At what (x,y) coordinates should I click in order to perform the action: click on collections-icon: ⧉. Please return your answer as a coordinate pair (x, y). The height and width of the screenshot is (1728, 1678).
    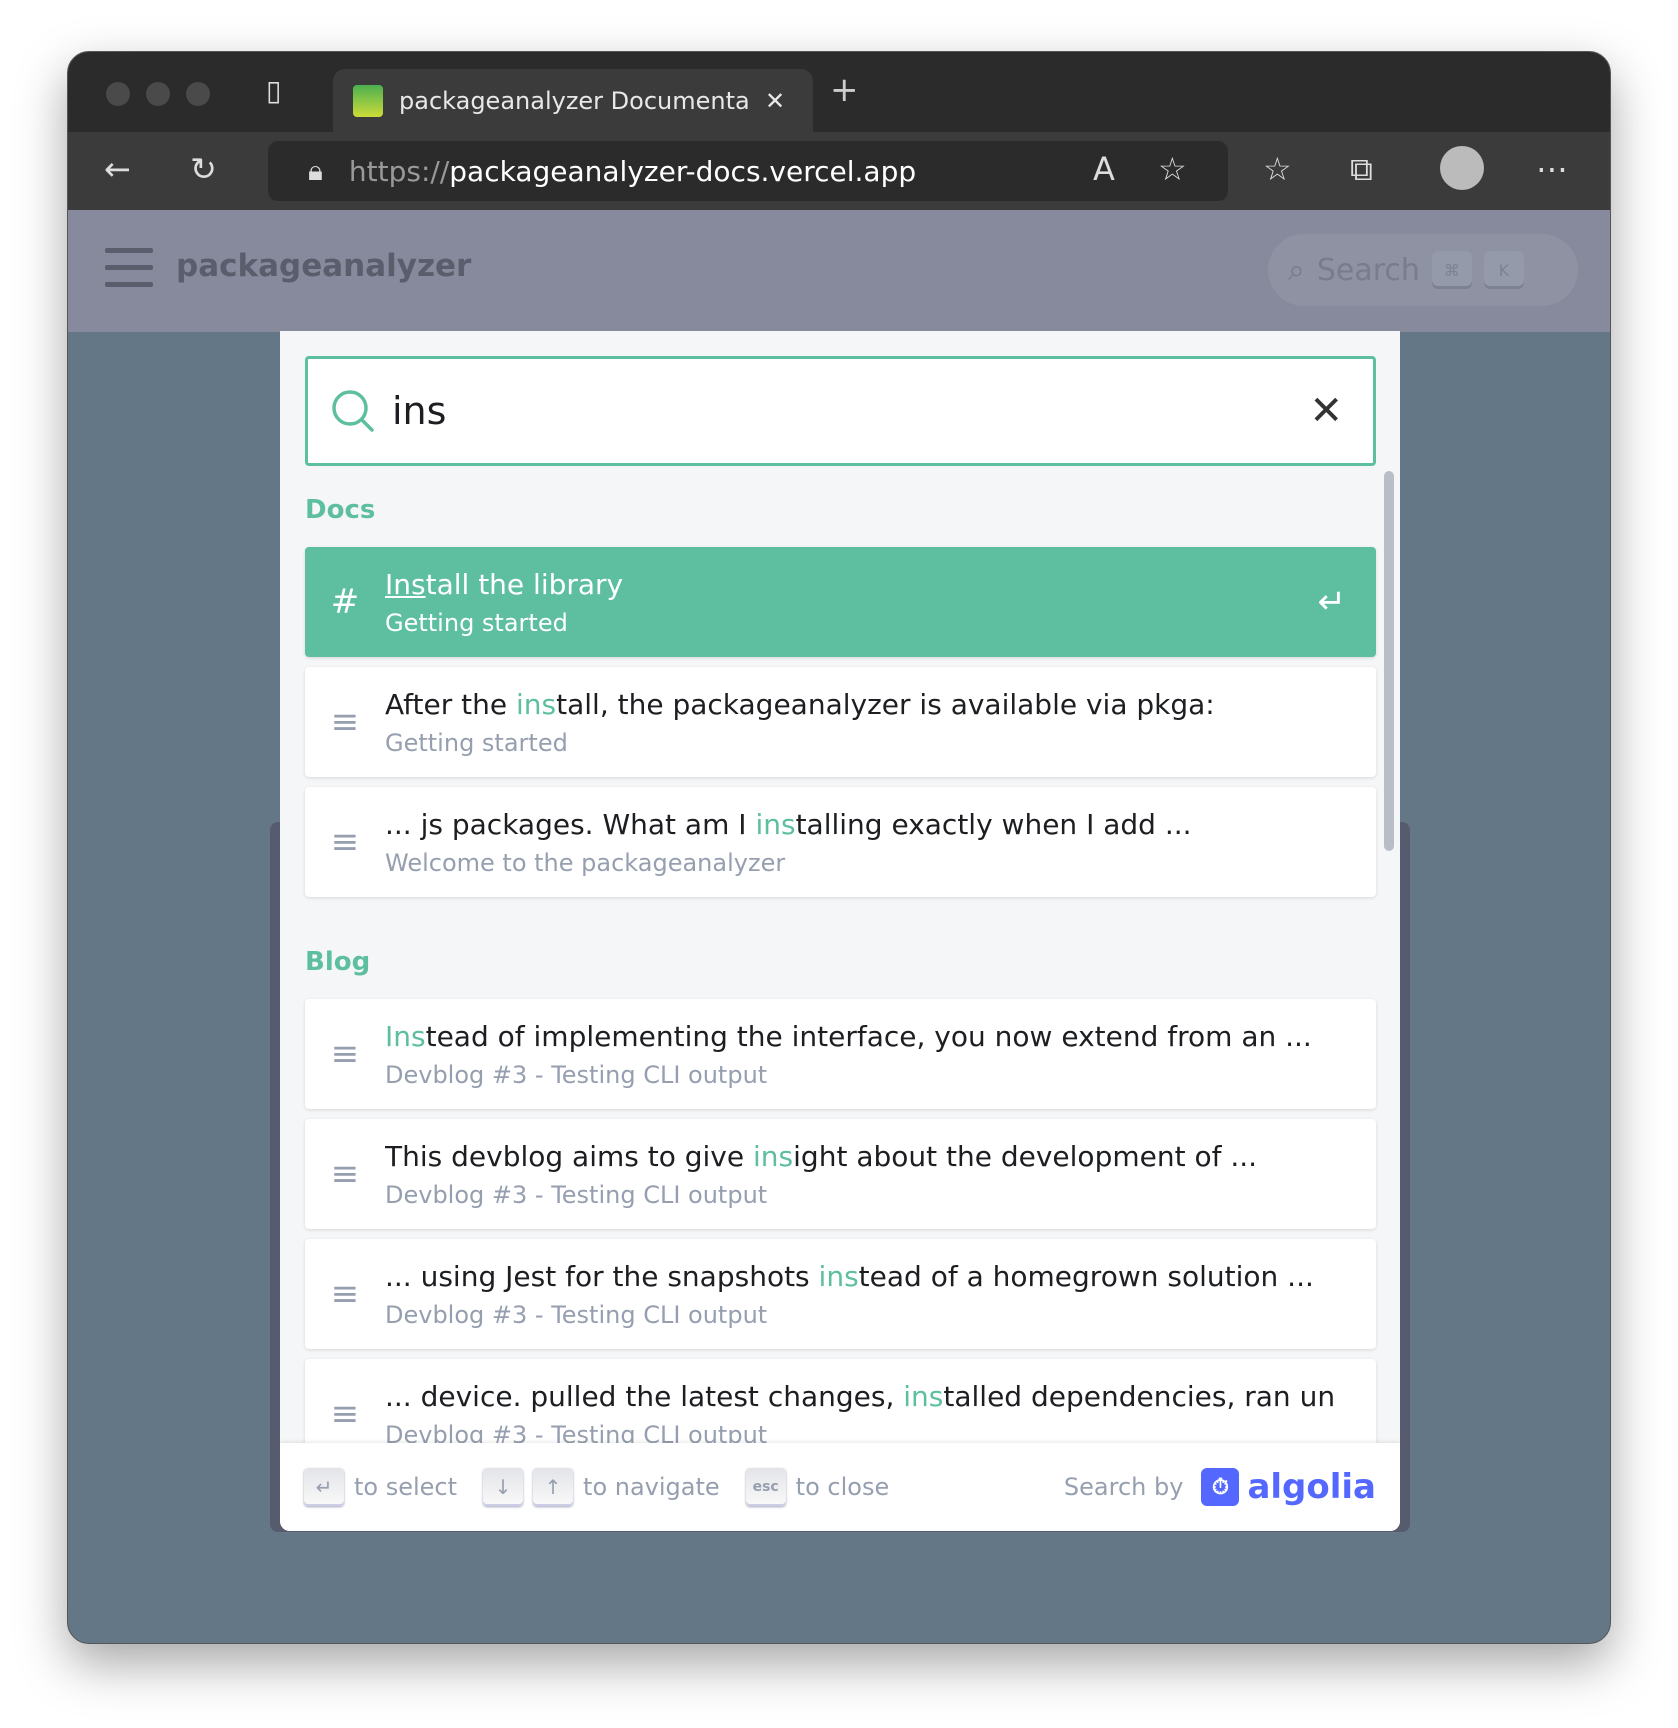
    Looking at the image, I should click on (1361, 169).